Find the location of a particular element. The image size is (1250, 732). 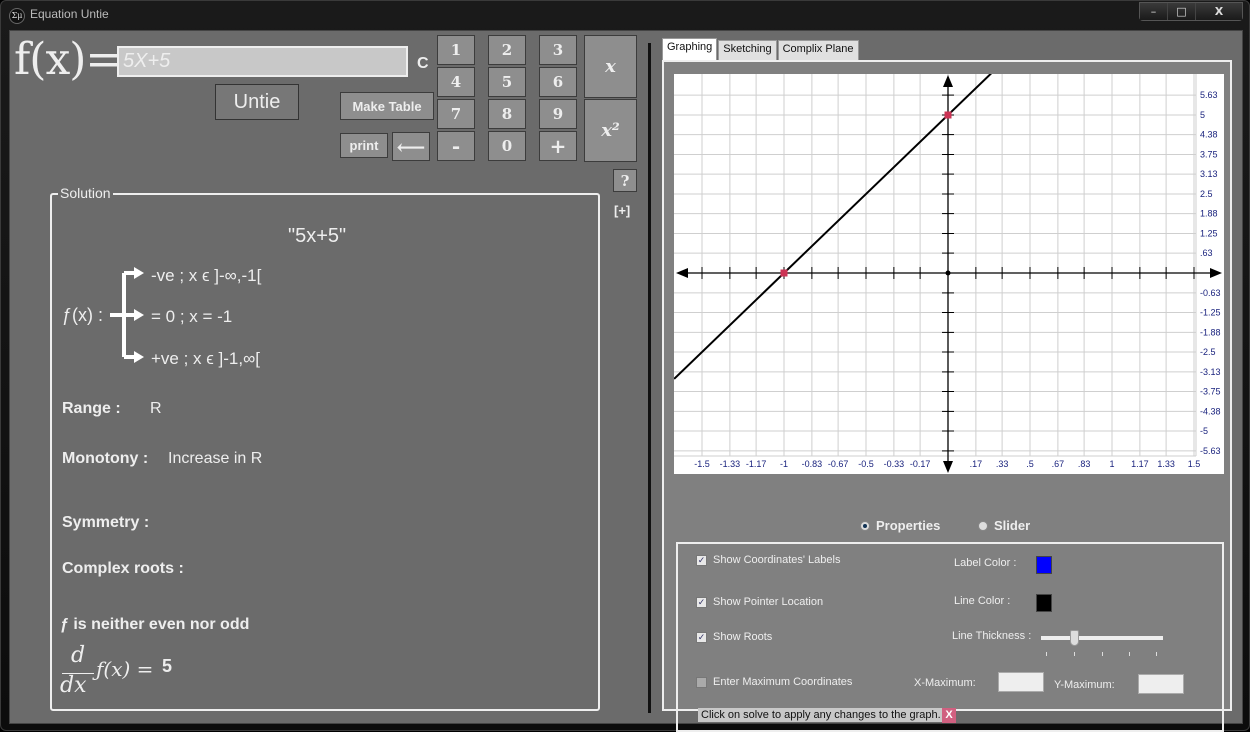

y-tick-label: -3.13 is located at coordinates (1210, 372).